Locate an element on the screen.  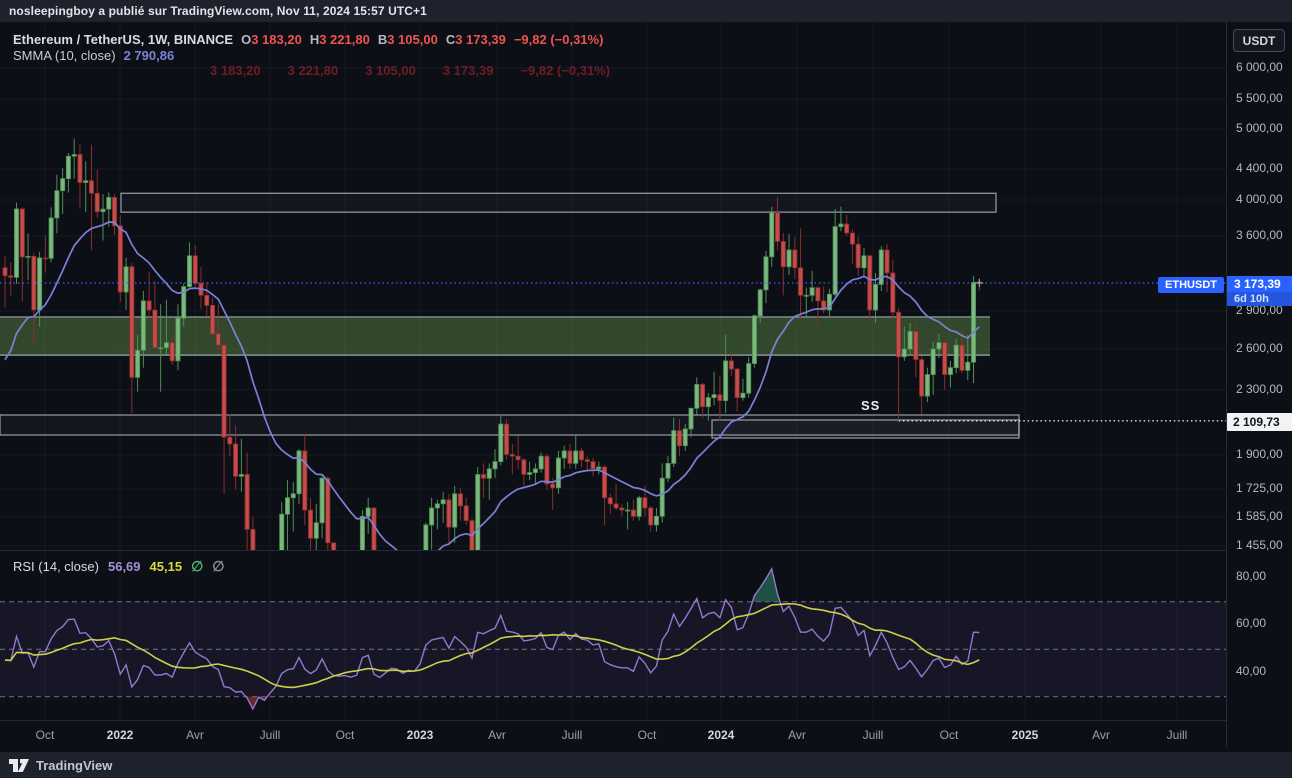
price-axis-label: 2 600,00 is located at coordinates (1259, 348).